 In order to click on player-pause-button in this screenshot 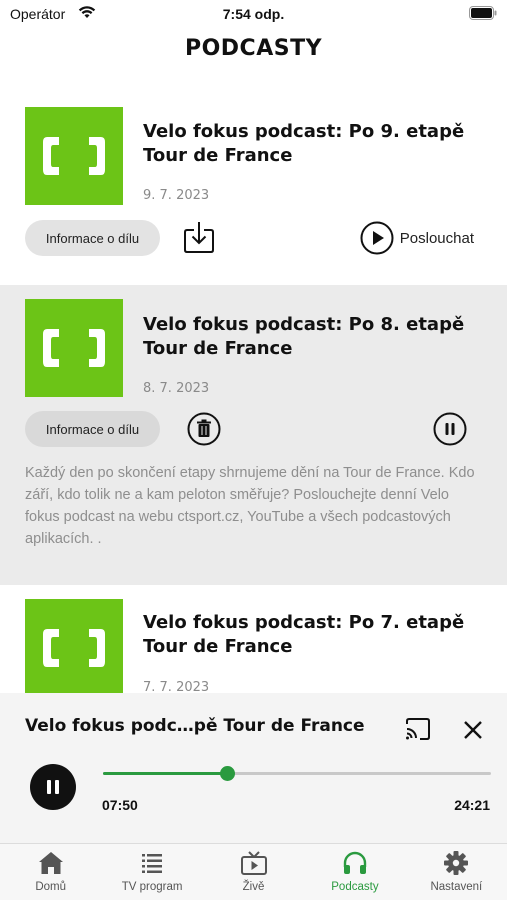, I will do `click(53, 787)`.